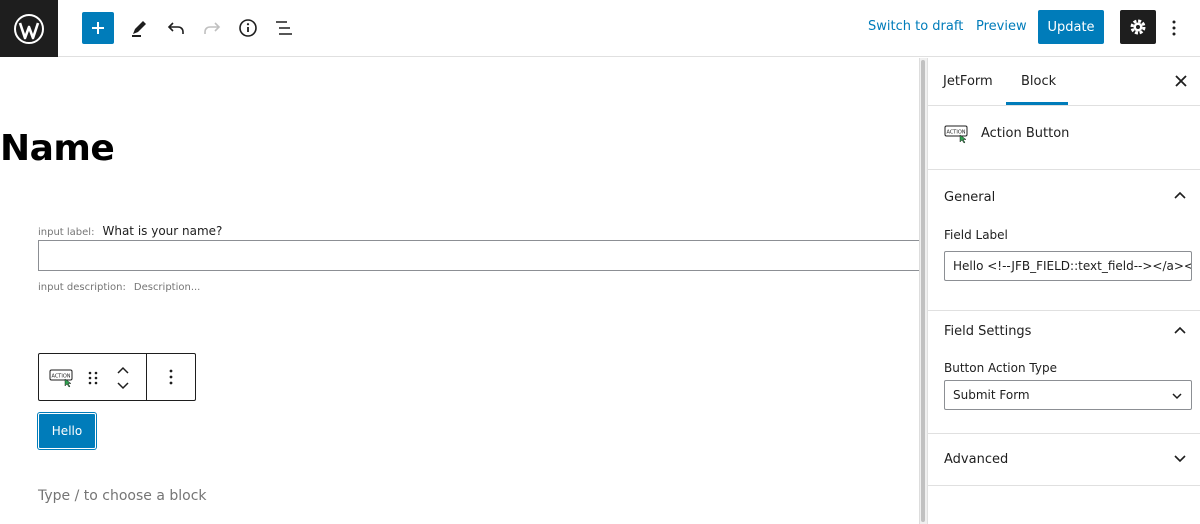 The image size is (1200, 524). I want to click on gear-icon, so click(1138, 27).